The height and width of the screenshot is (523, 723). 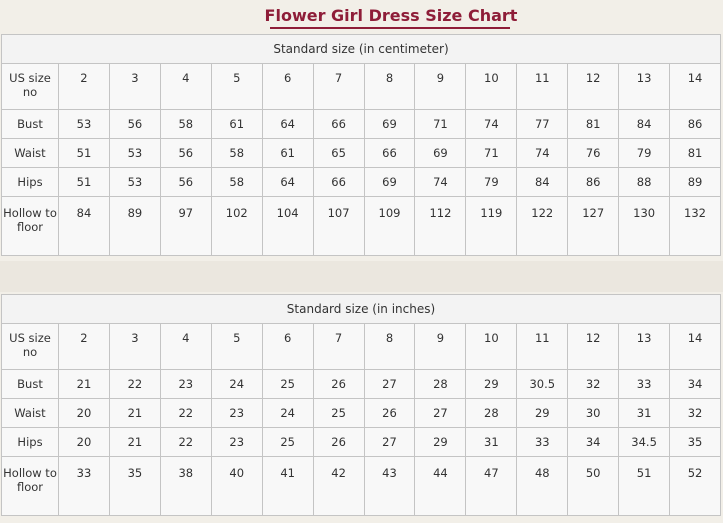 What do you see at coordinates (695, 486) in the screenshot?
I see `value-cell: 52` at bounding box center [695, 486].